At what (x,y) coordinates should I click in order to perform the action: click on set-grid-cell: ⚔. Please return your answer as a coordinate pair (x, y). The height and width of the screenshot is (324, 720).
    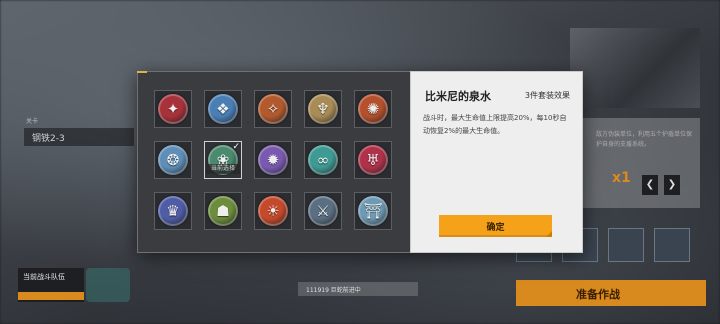
    Looking at the image, I should click on (323, 211).